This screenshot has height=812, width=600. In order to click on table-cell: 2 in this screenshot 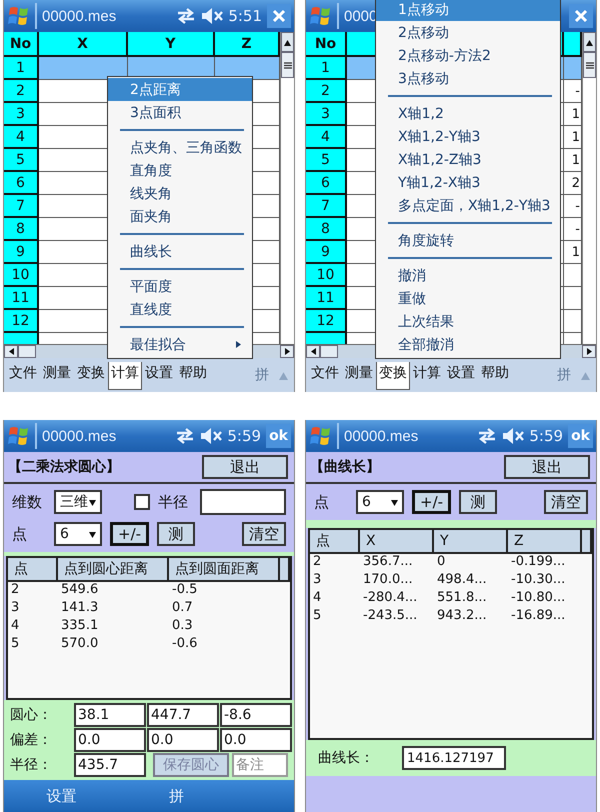, I will do `click(573, 183)`.